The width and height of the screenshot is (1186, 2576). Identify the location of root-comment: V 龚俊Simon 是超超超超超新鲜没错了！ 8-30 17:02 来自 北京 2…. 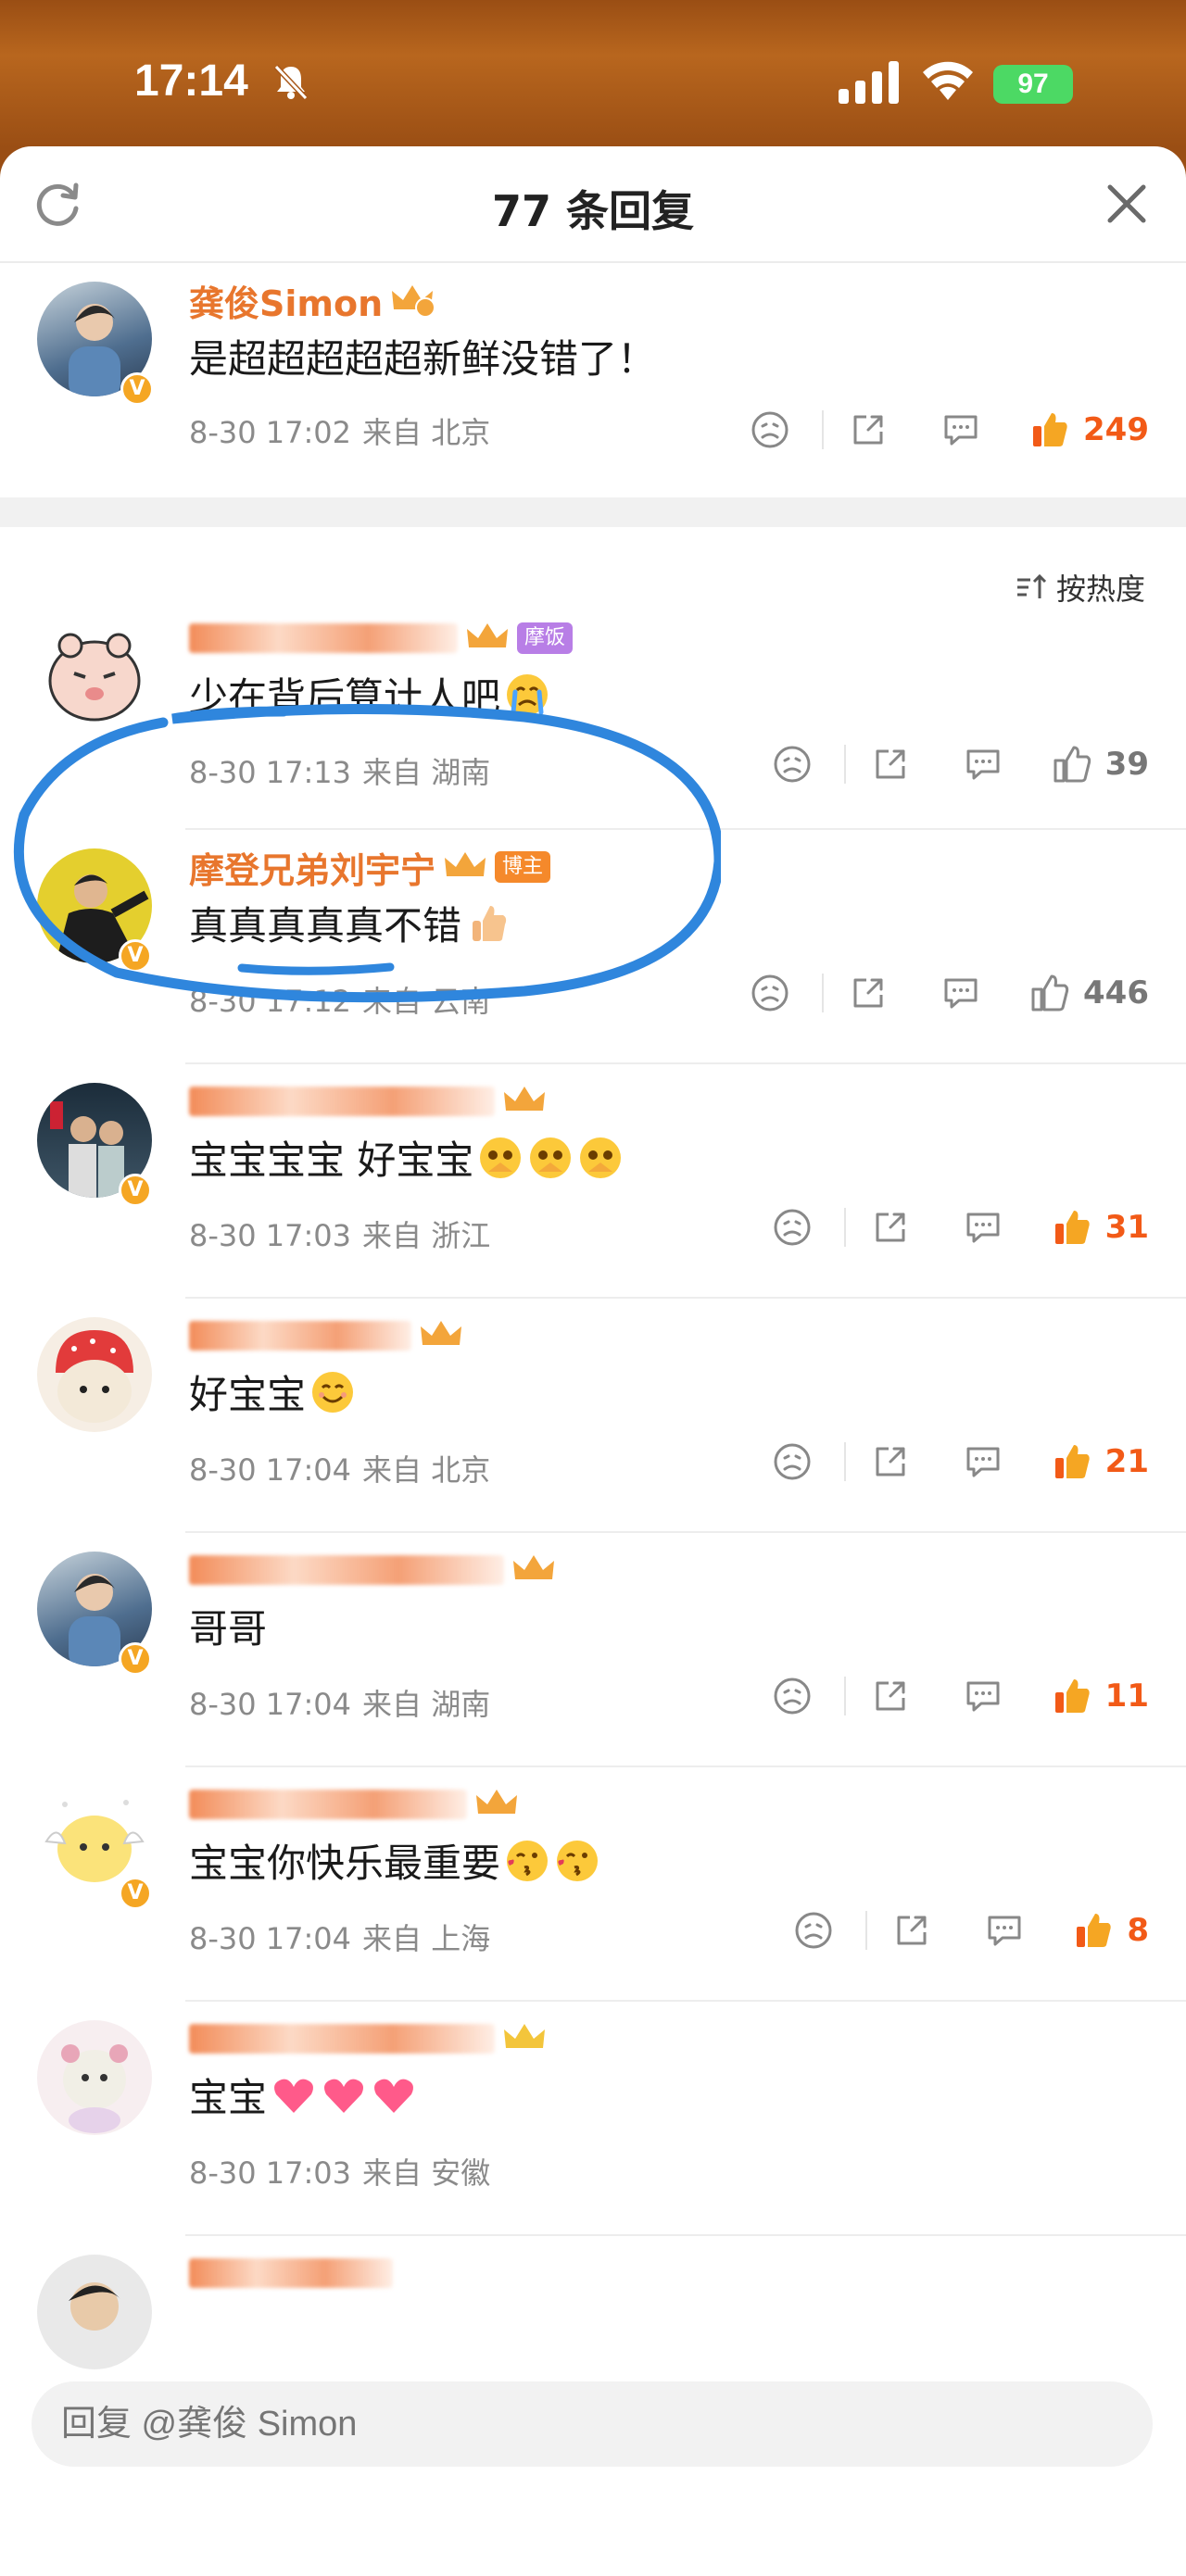
(593, 380).